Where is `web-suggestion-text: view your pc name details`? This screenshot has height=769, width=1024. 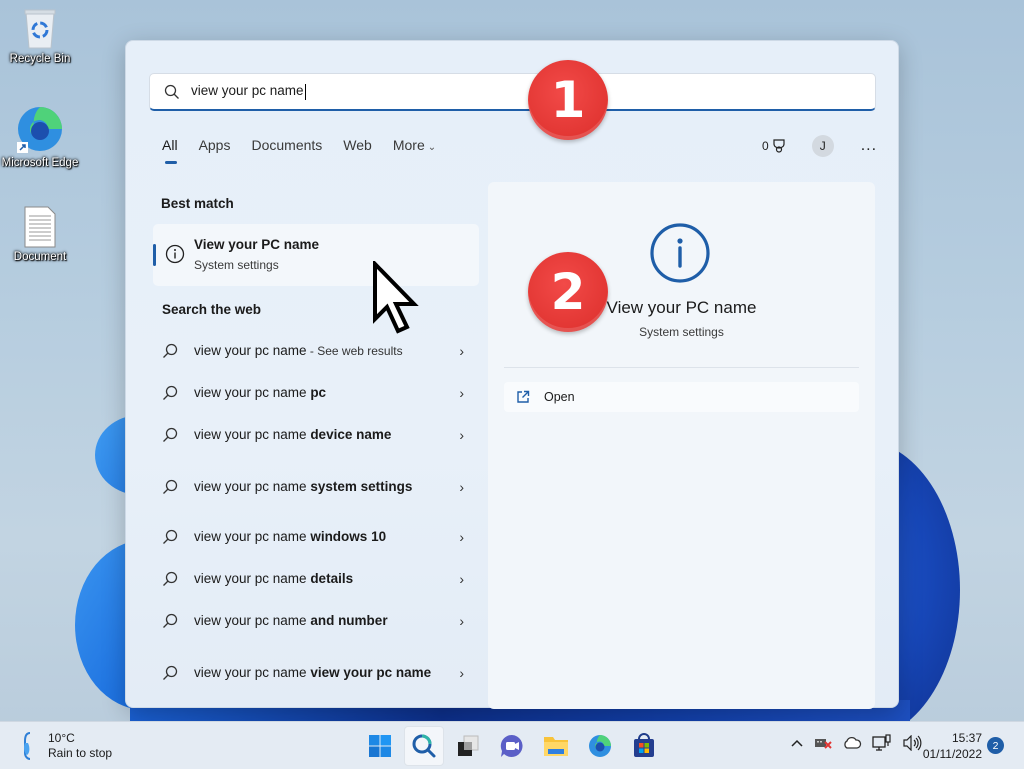
web-suggestion-text: view your pc name details is located at coordinates (319, 579).